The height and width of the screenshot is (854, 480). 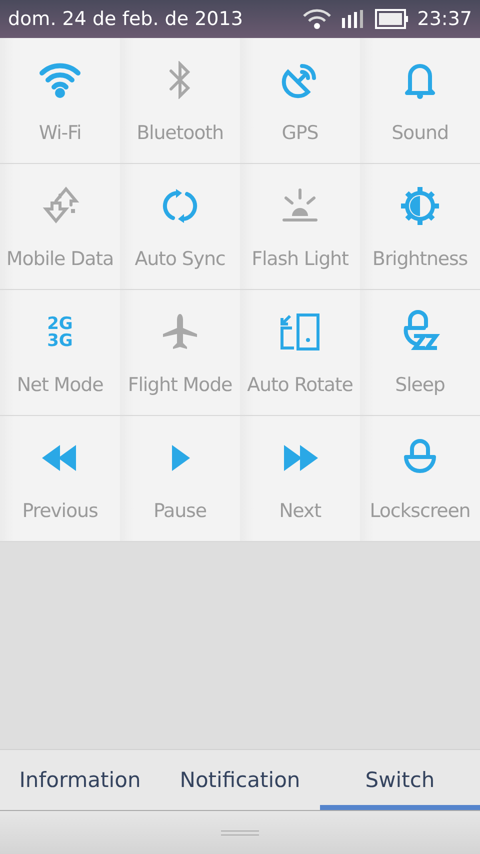 I want to click on toggle-tile: Auto Sync, so click(x=180, y=227).